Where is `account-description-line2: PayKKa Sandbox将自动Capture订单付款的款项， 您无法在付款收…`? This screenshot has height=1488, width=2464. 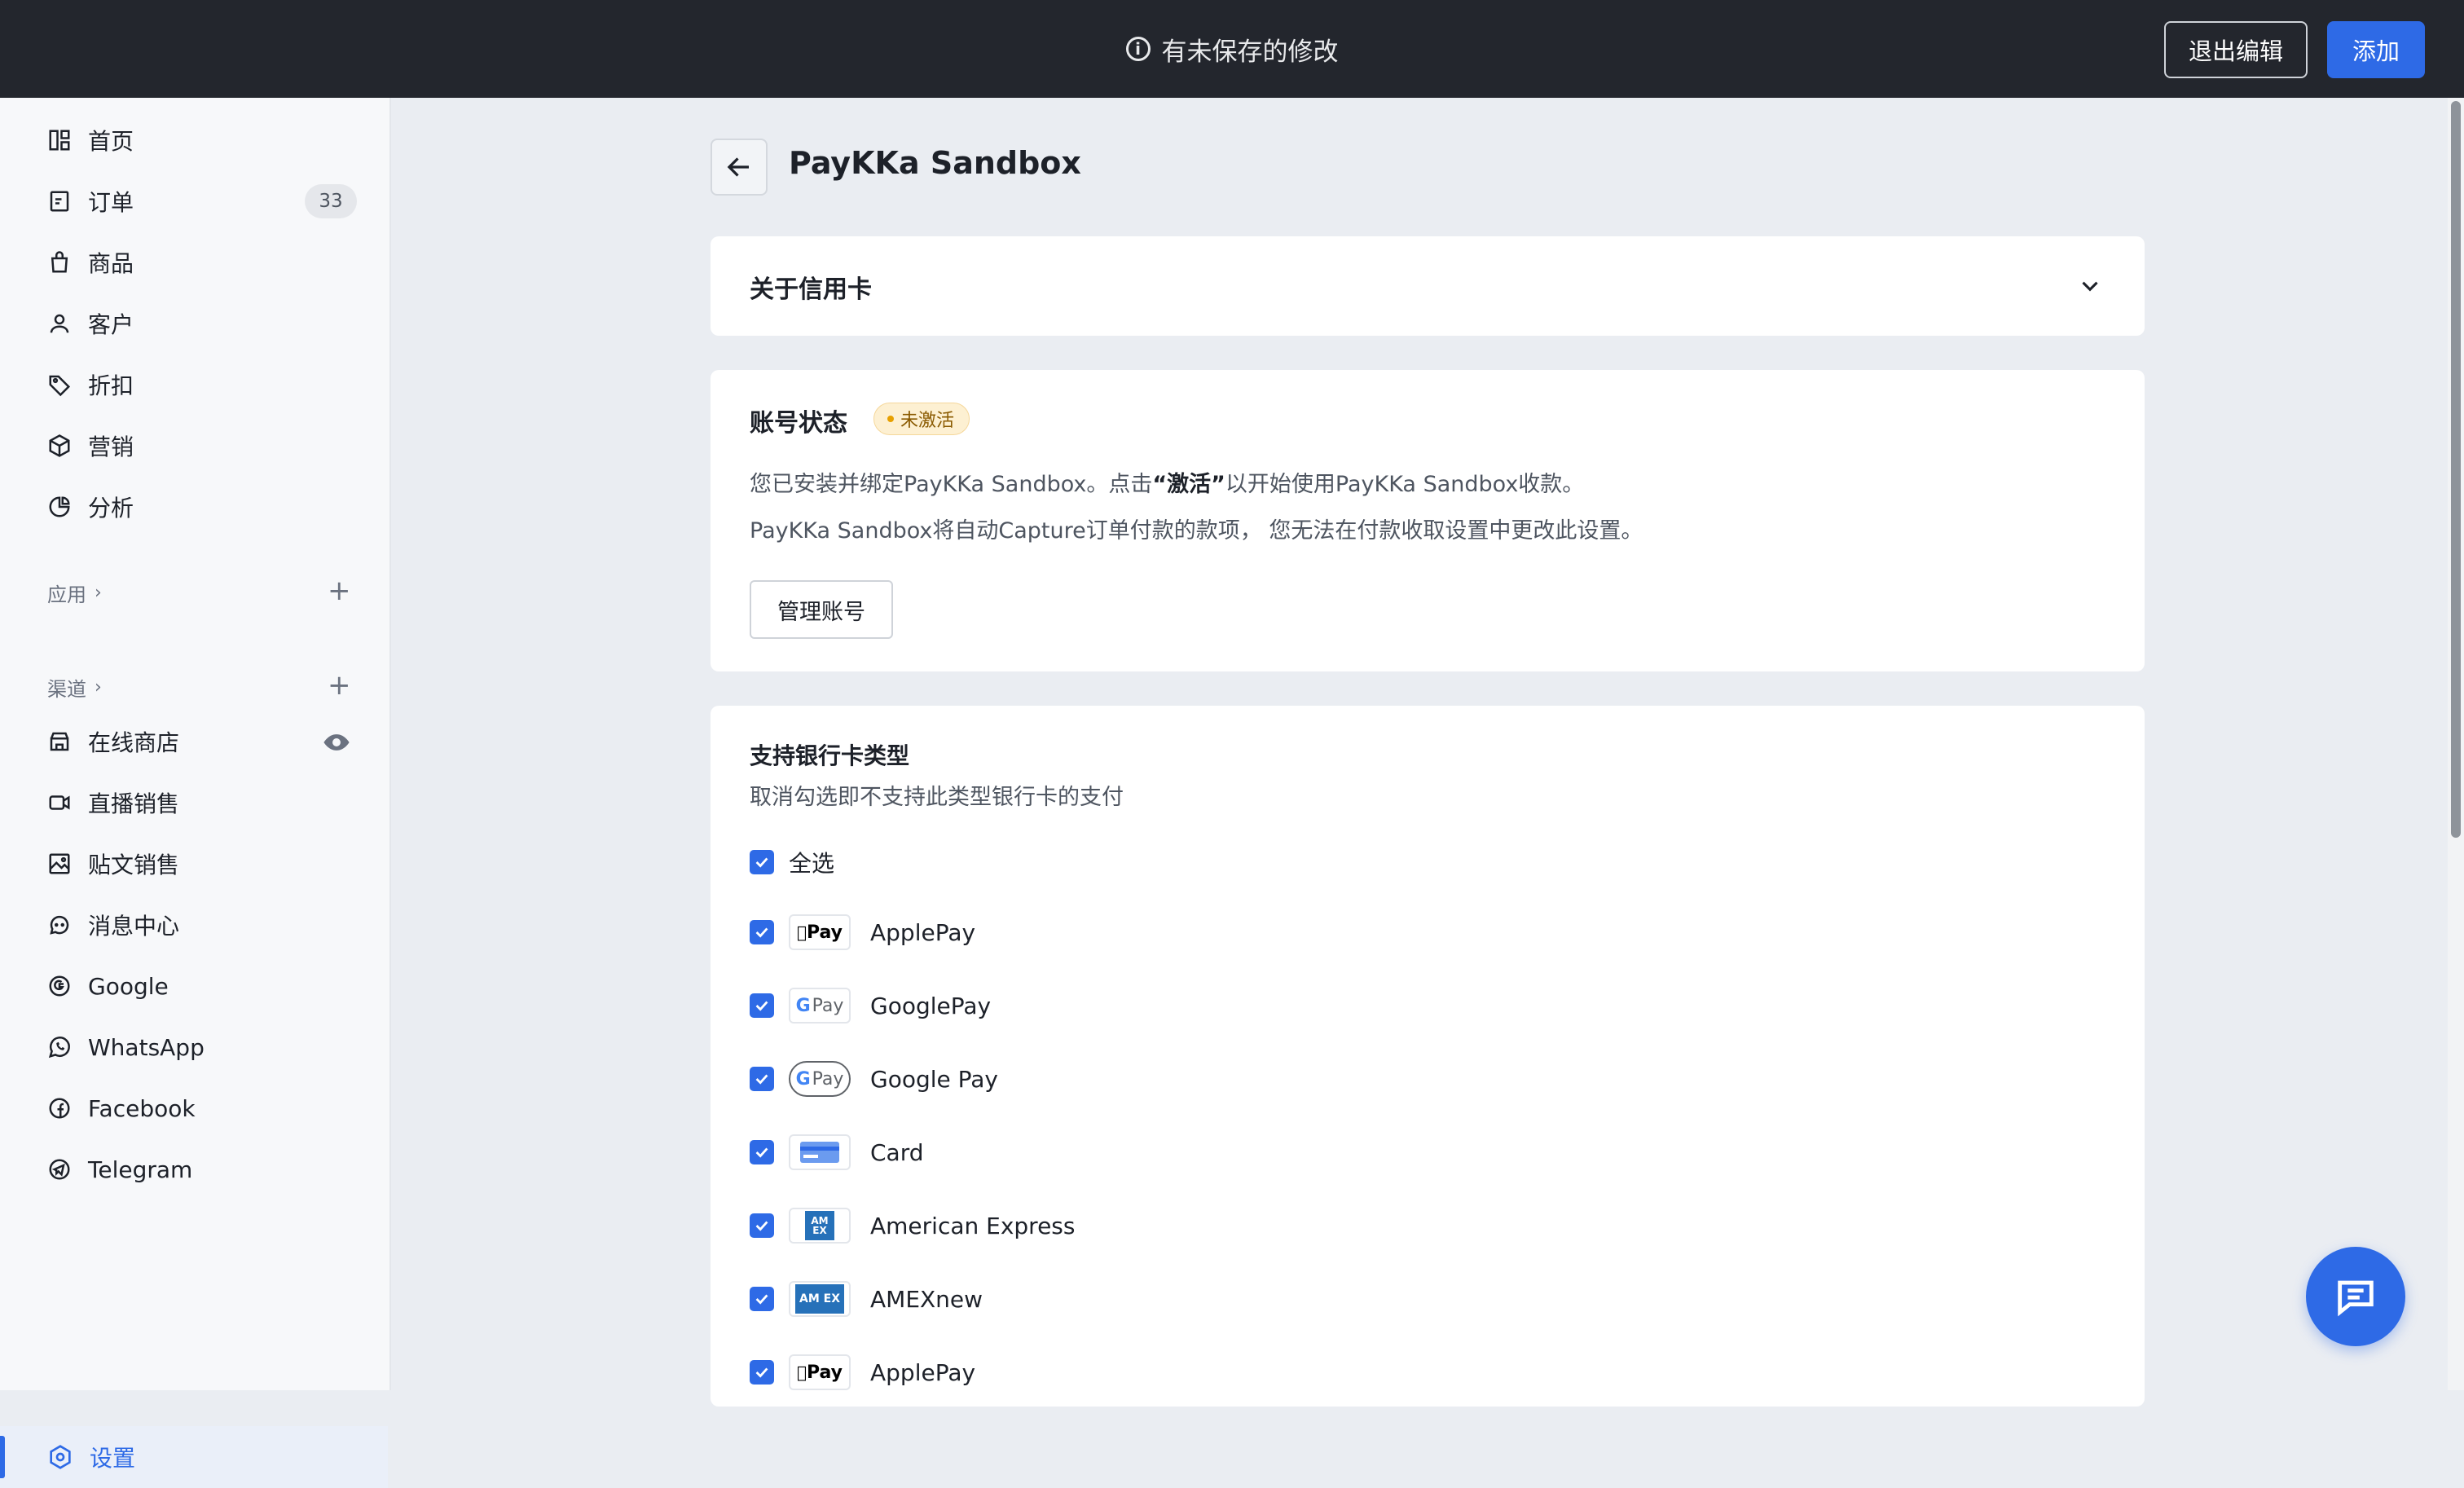
account-description-line2: PayKKa Sandbox将自动Capture订单付款的款项， 您无法在付款收… is located at coordinates (1196, 531).